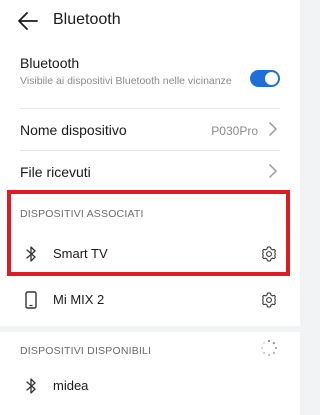 The image size is (320, 415). I want to click on arrow-left-icon, so click(28, 21).